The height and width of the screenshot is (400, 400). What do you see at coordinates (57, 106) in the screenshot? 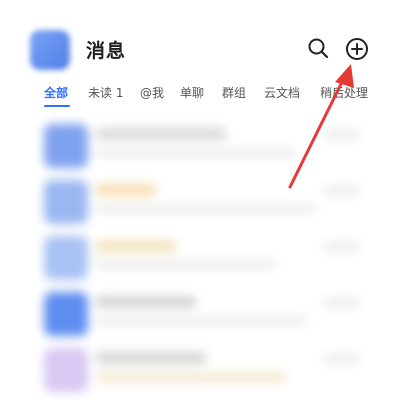
I see `active-tab-indicator` at bounding box center [57, 106].